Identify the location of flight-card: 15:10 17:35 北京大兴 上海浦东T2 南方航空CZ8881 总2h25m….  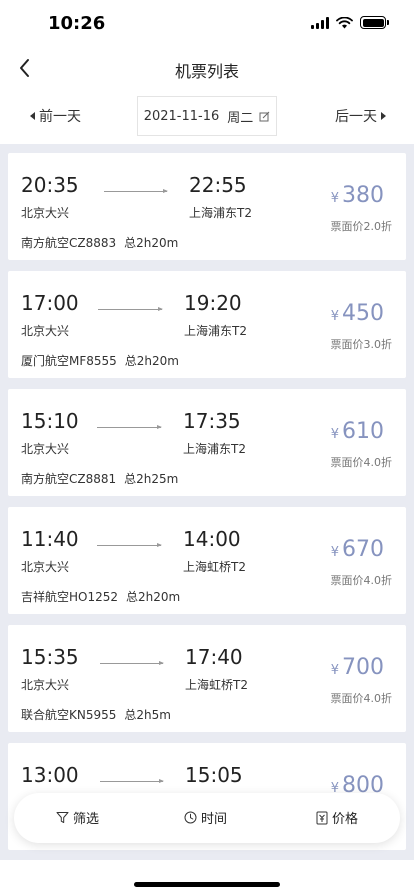
(207, 442).